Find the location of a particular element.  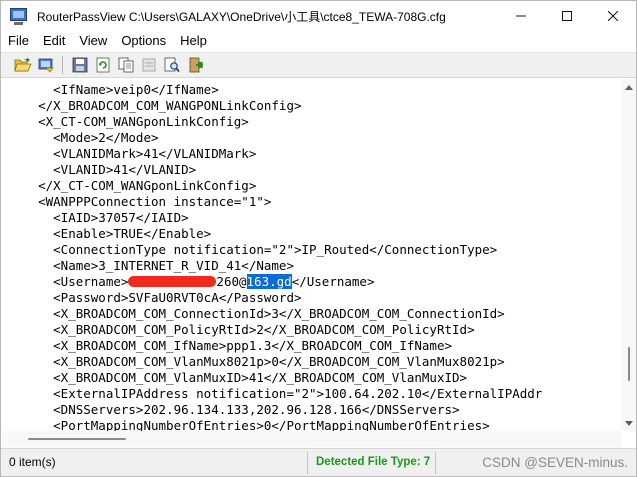

config-line: <Mode>2</Mode> is located at coordinates (83, 137).